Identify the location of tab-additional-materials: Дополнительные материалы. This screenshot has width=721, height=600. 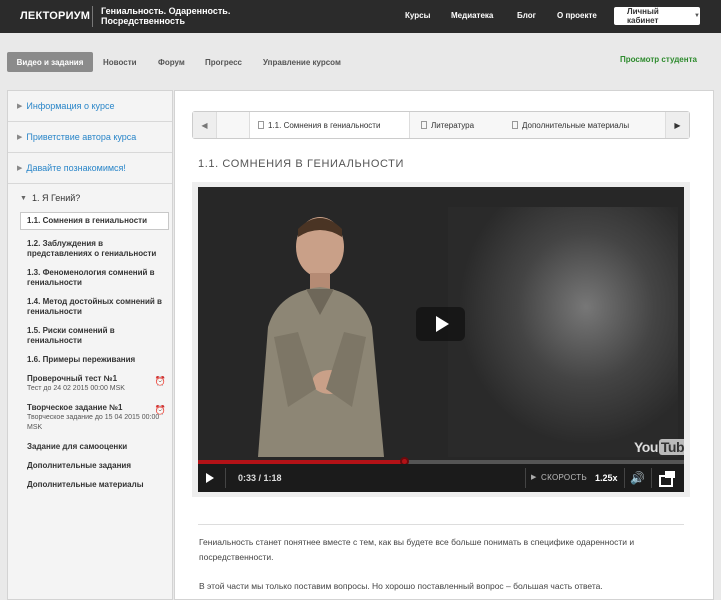
(570, 125).